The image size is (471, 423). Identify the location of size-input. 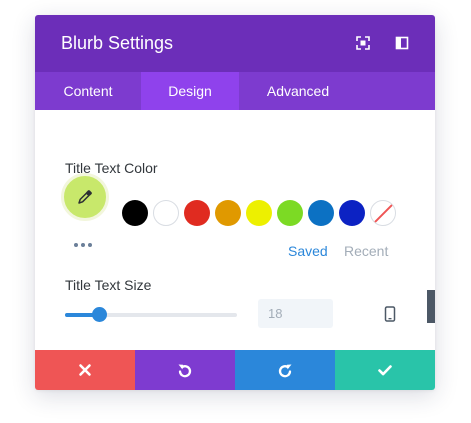
(295, 313).